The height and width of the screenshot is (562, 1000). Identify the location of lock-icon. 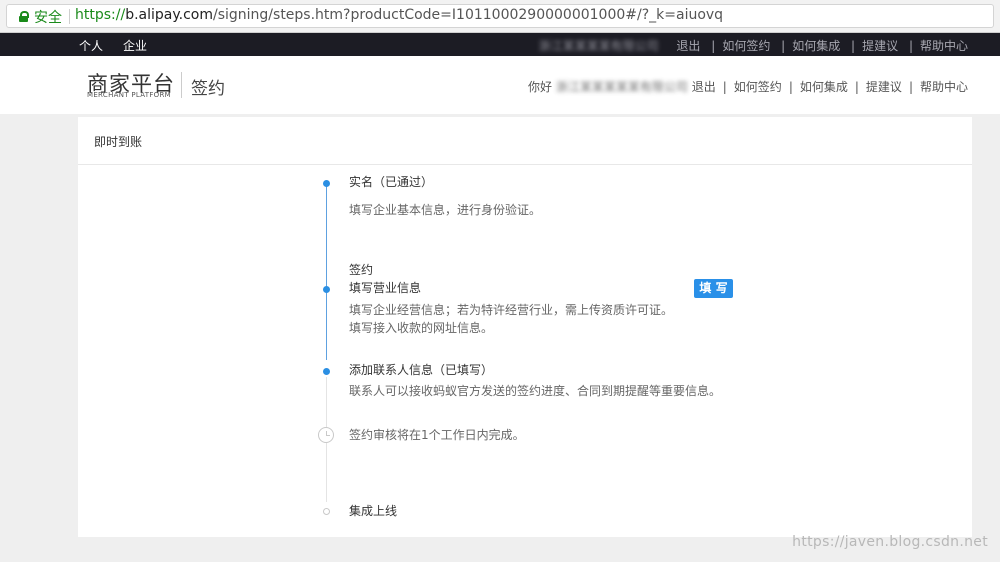
(24, 16).